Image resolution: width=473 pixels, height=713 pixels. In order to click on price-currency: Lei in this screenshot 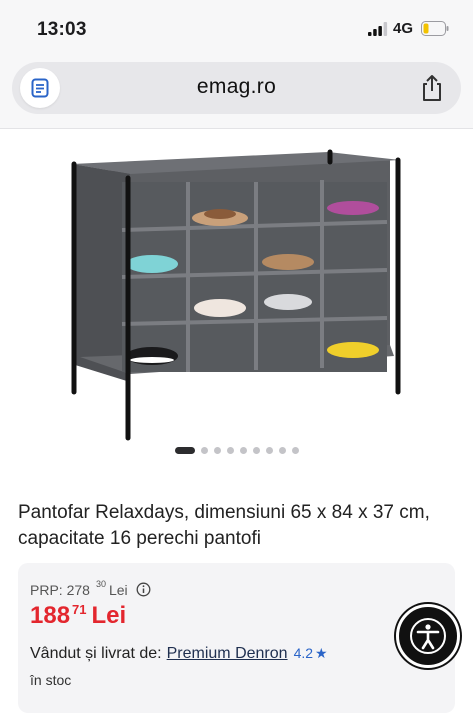, I will do `click(109, 615)`.